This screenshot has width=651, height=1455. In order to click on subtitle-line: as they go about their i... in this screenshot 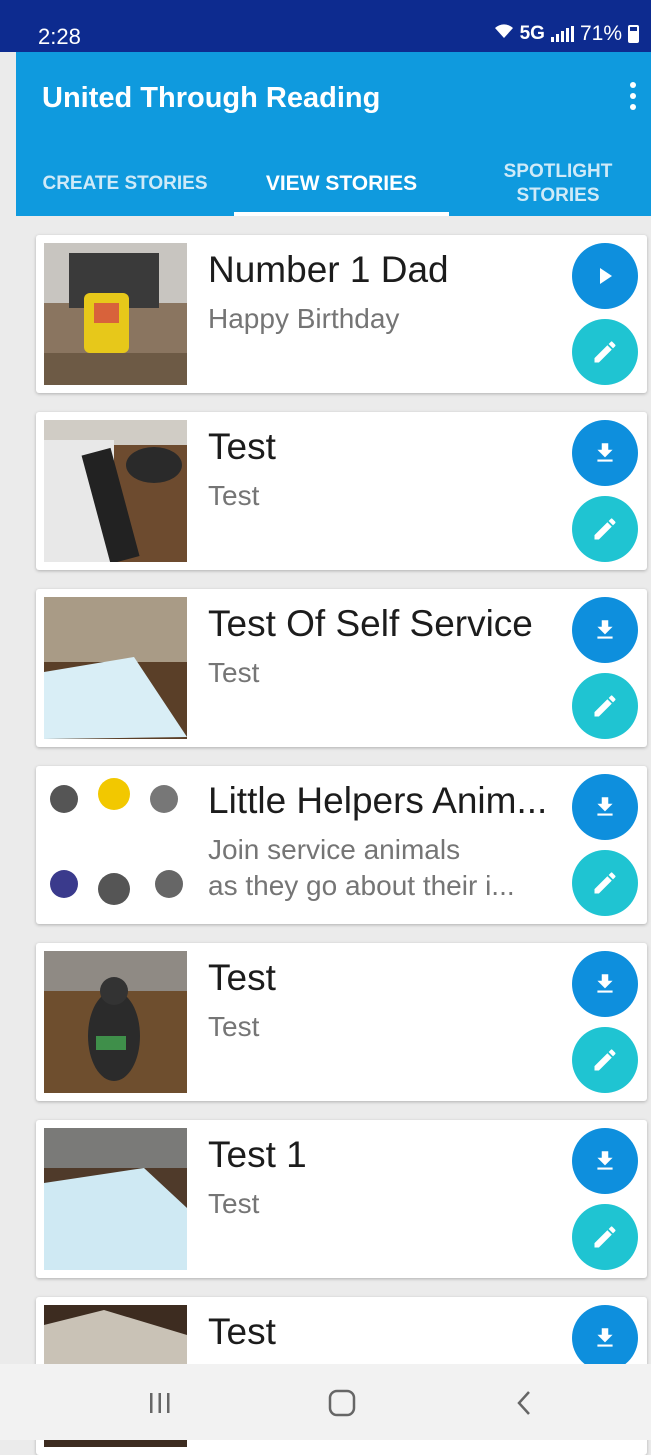, I will do `click(361, 885)`.